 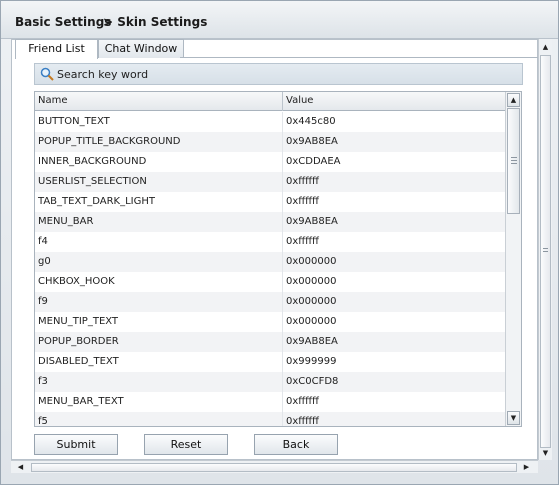 I want to click on scroll-thumb, so click(x=513, y=161).